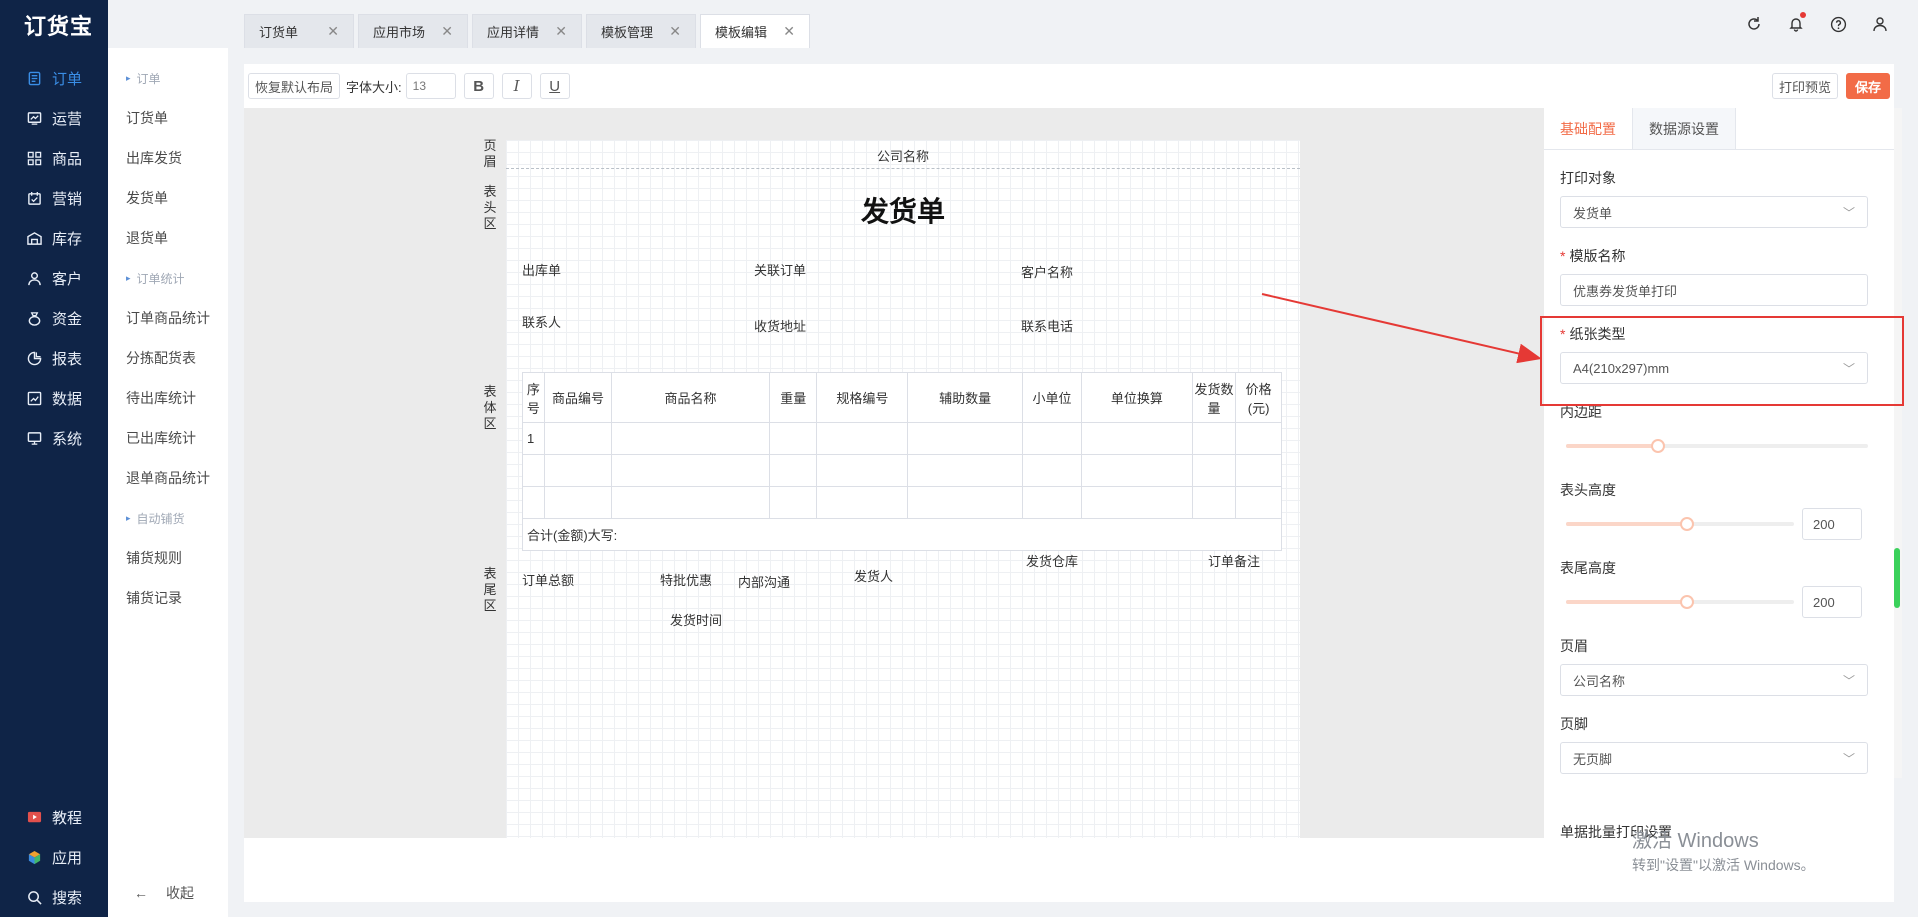 Image resolution: width=1918 pixels, height=917 pixels. I want to click on nav-item-report: 报表, so click(54, 358).